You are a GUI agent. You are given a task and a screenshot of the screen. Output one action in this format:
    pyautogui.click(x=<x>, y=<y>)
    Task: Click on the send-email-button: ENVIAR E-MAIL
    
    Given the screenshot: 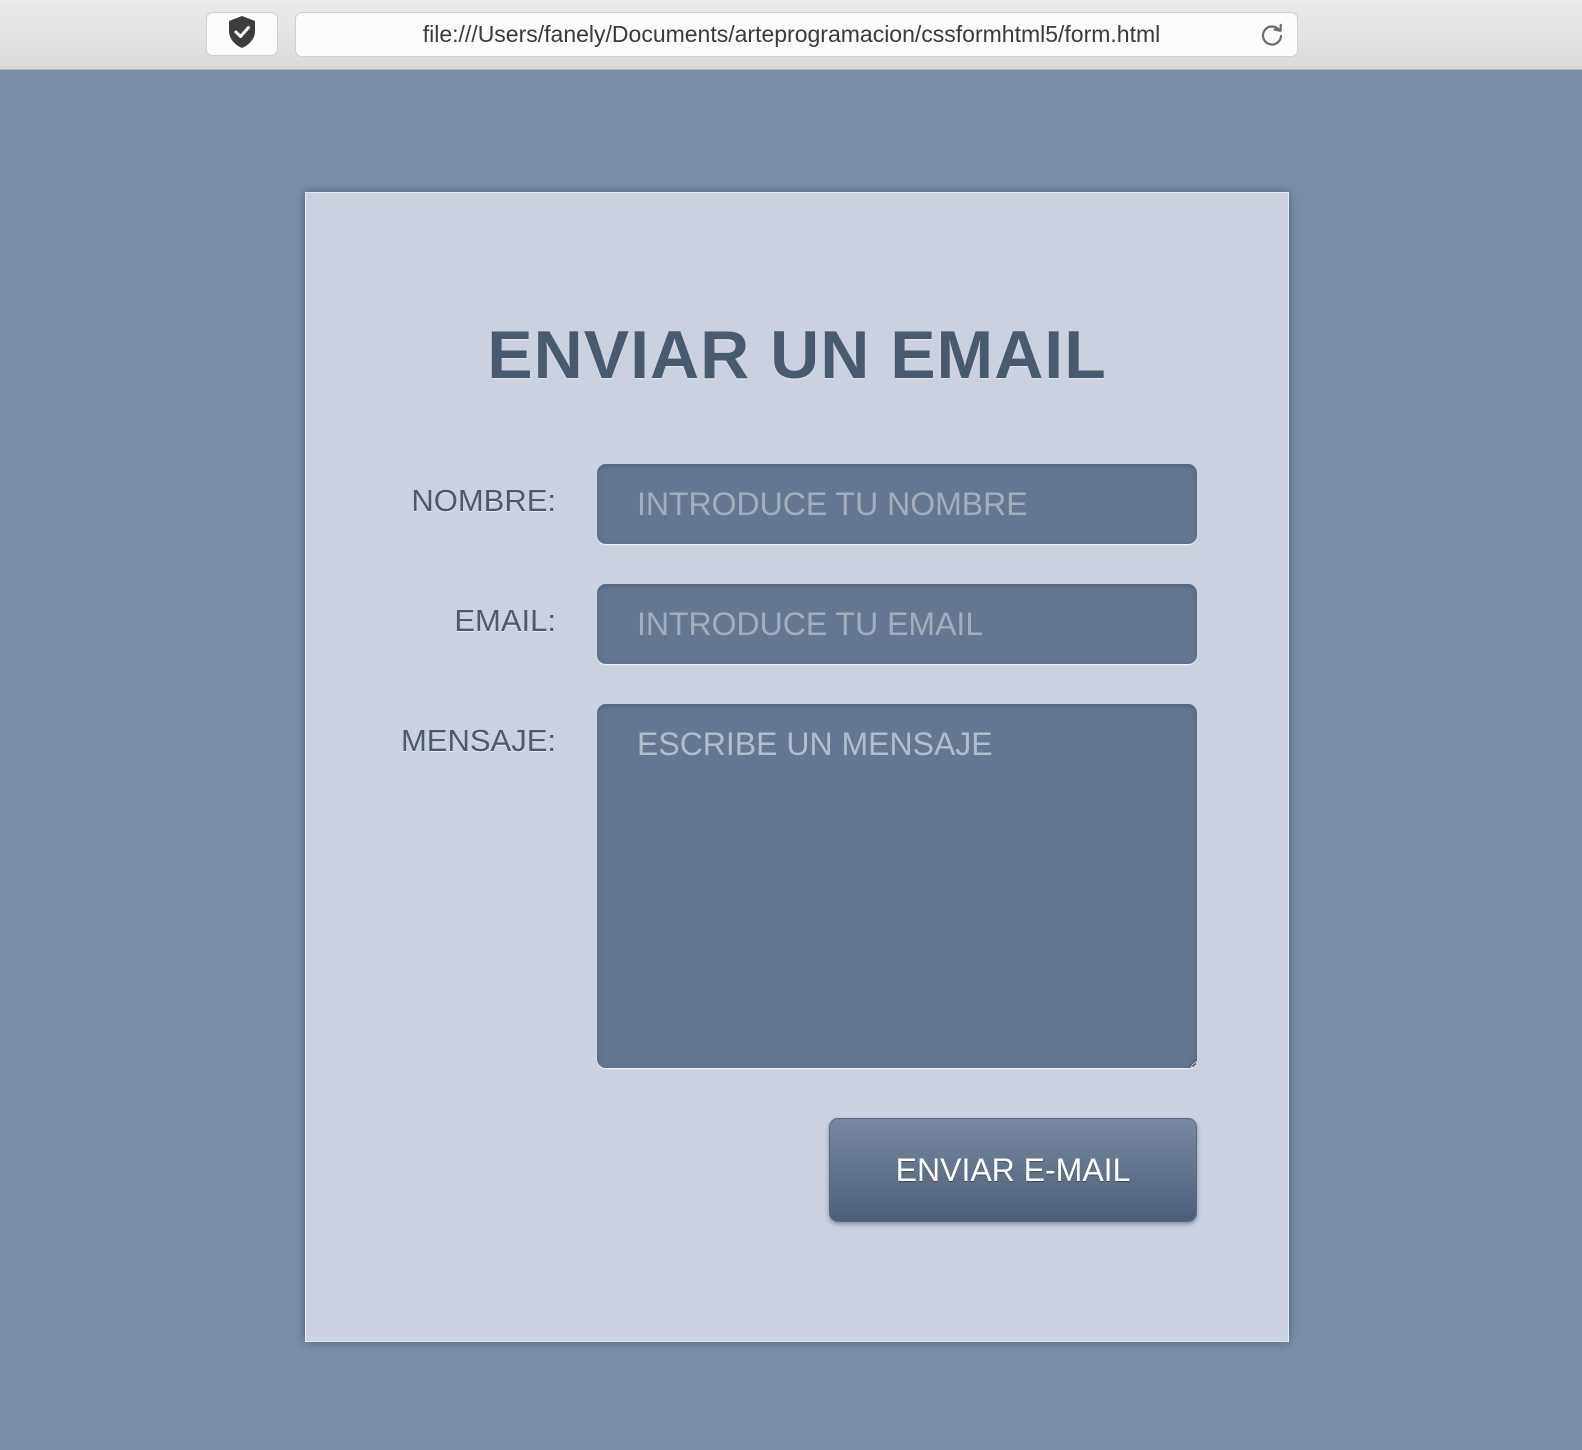 What is the action you would take?
    pyautogui.click(x=1013, y=1170)
    